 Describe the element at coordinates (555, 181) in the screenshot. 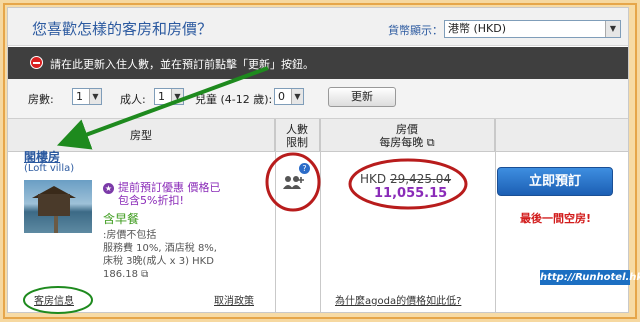

I see `book-now-button: 立即預訂` at that location.